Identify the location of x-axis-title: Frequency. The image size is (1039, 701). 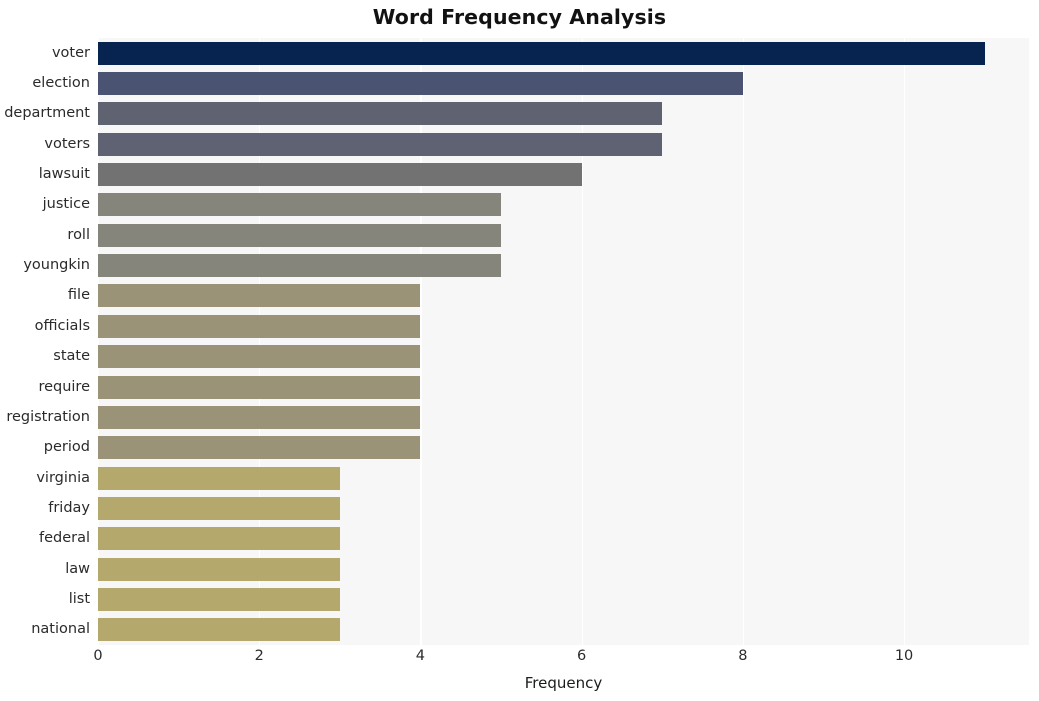
(563, 683).